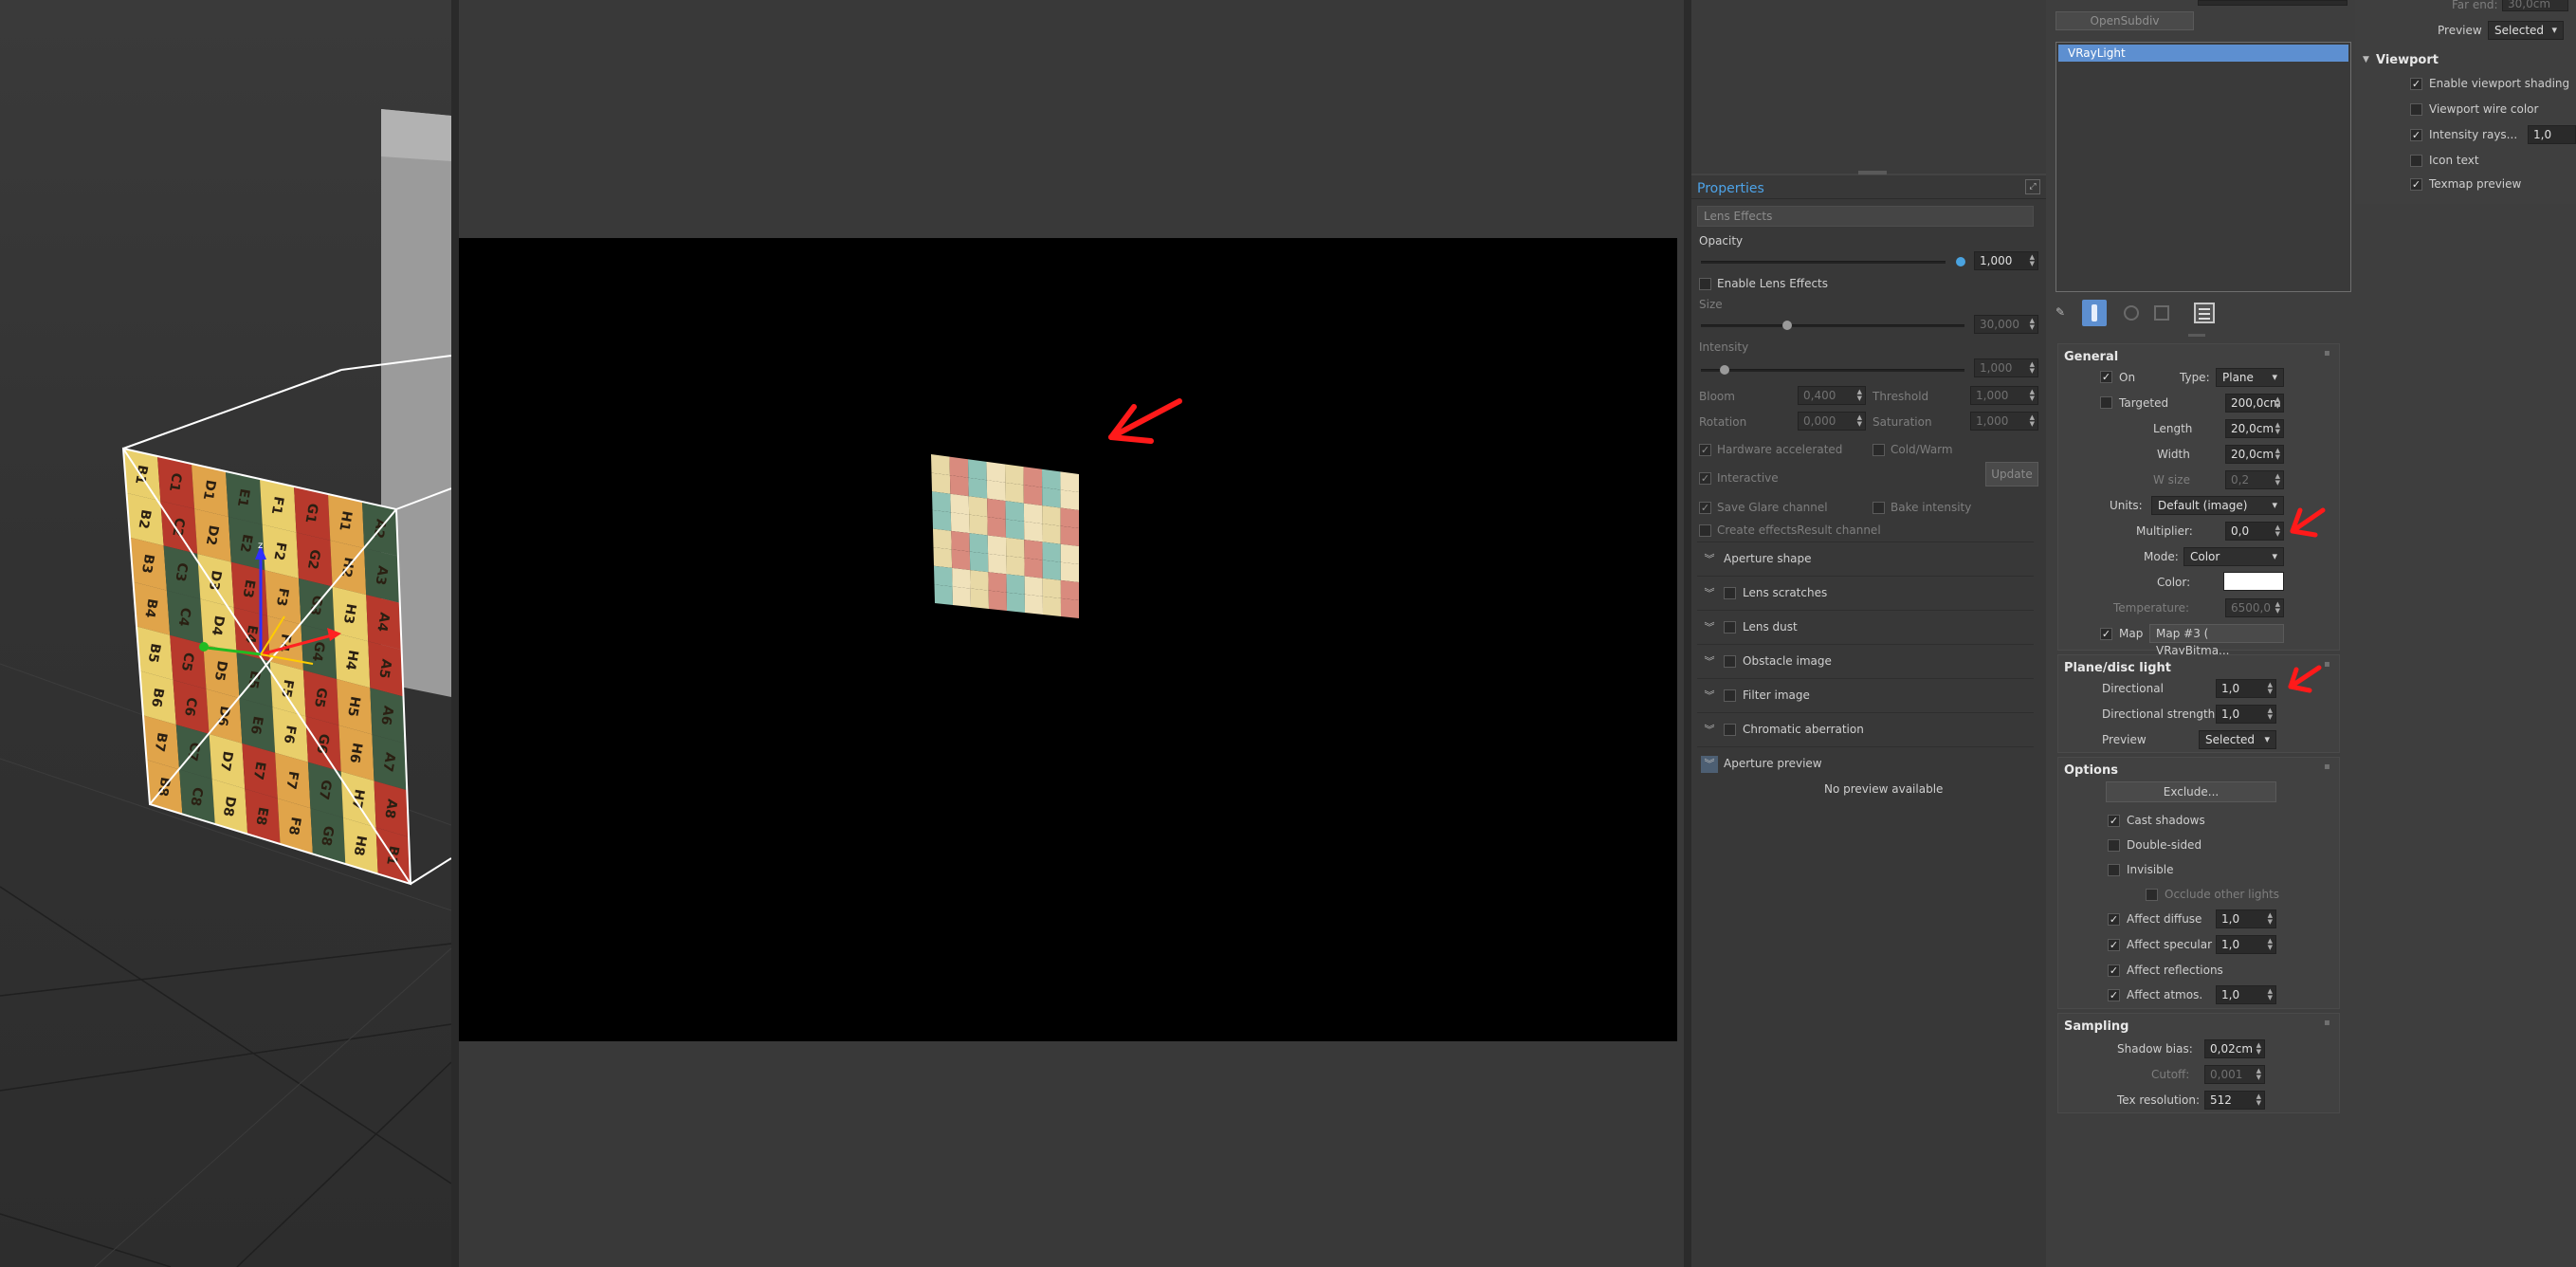 The height and width of the screenshot is (1267, 2576). What do you see at coordinates (1872, 172) in the screenshot?
I see `splitter-handle` at bounding box center [1872, 172].